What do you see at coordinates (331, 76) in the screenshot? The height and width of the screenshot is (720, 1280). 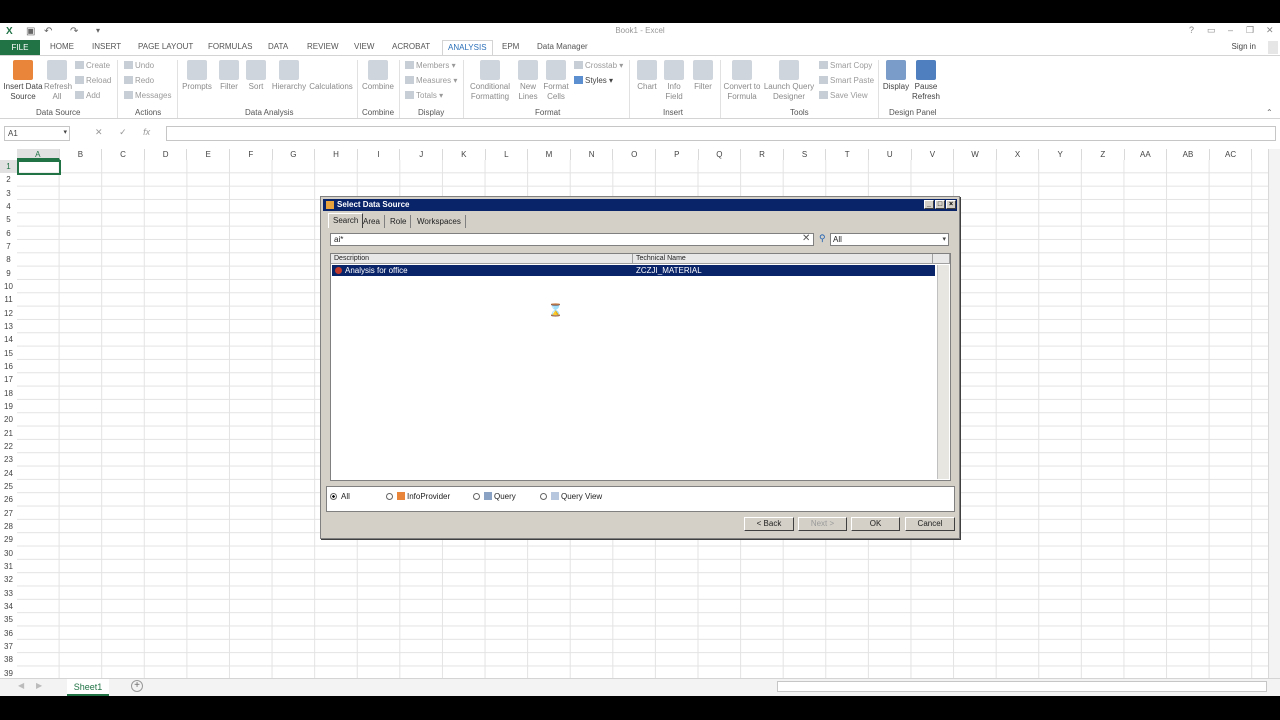 I see `calculations-button: Calculations` at bounding box center [331, 76].